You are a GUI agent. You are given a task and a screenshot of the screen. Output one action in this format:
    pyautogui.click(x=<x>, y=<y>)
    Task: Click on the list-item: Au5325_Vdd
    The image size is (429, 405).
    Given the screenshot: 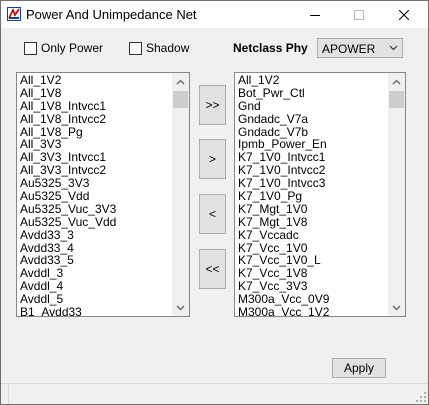 What is the action you would take?
    pyautogui.click(x=68, y=196)
    